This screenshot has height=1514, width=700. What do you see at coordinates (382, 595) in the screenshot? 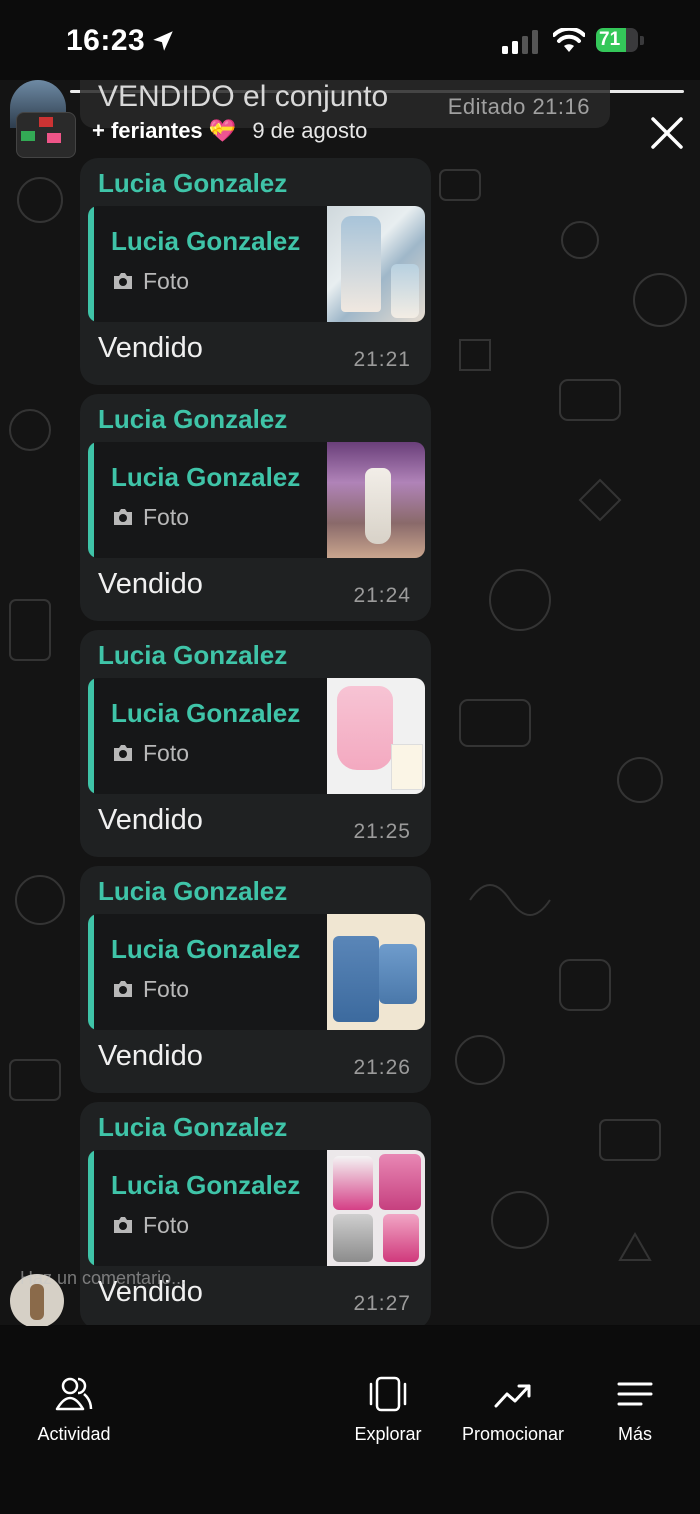
I see `message-time: 21:24` at bounding box center [382, 595].